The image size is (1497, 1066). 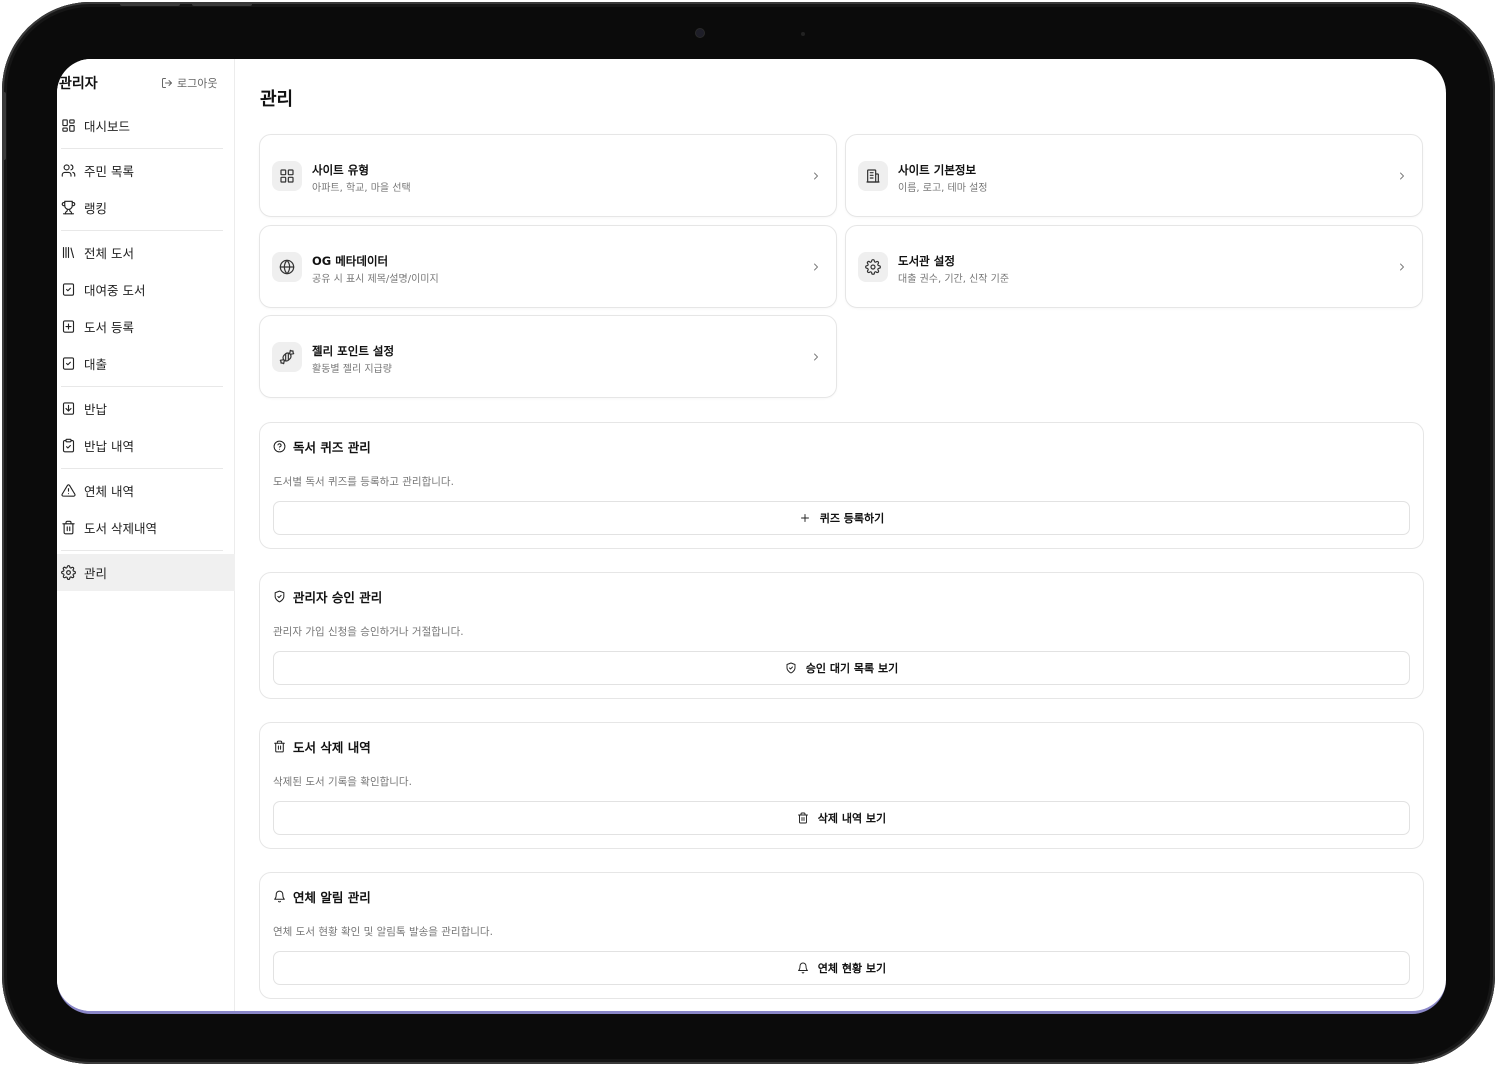 I want to click on section-title: 관리자 승인 관리, so click(x=327, y=596).